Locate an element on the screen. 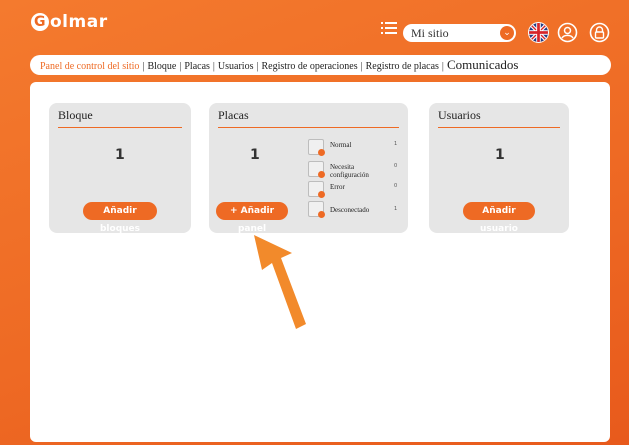 The width and height of the screenshot is (629, 445). status-error: Error 0 is located at coordinates (353, 190).